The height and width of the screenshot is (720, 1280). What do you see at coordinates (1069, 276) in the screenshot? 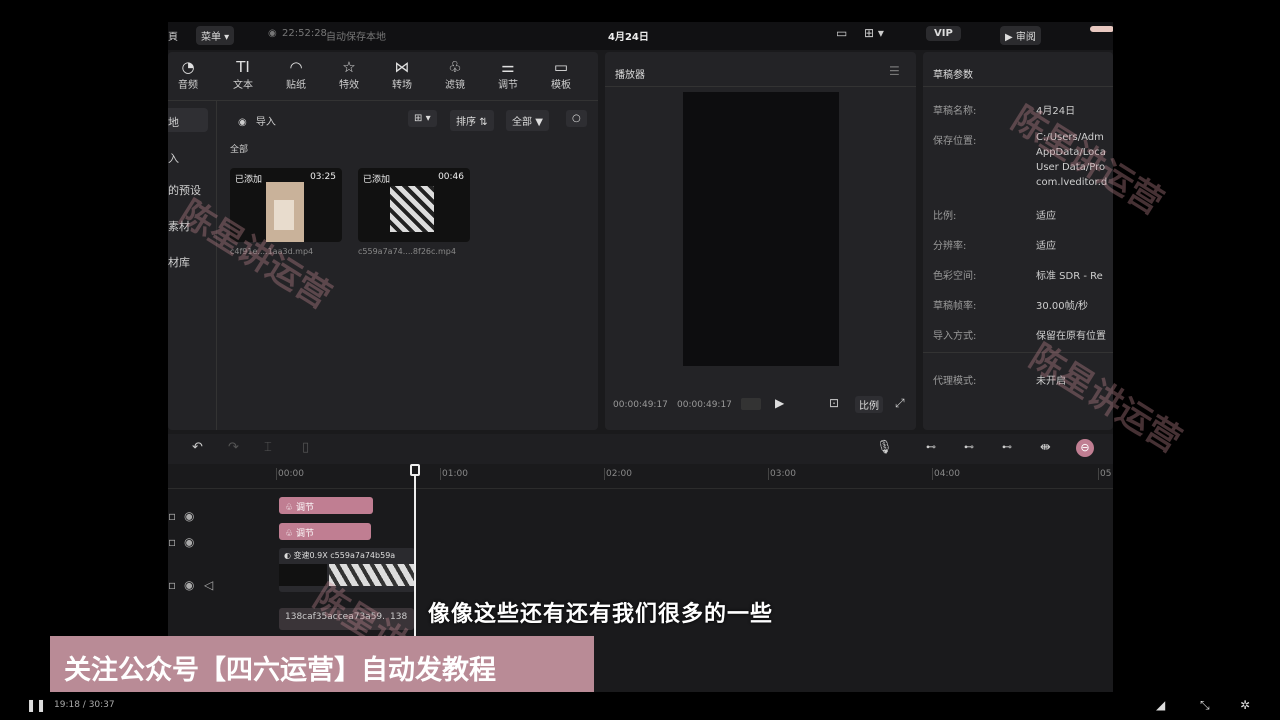
I see `property-value: 标准 SDR - Re` at bounding box center [1069, 276].